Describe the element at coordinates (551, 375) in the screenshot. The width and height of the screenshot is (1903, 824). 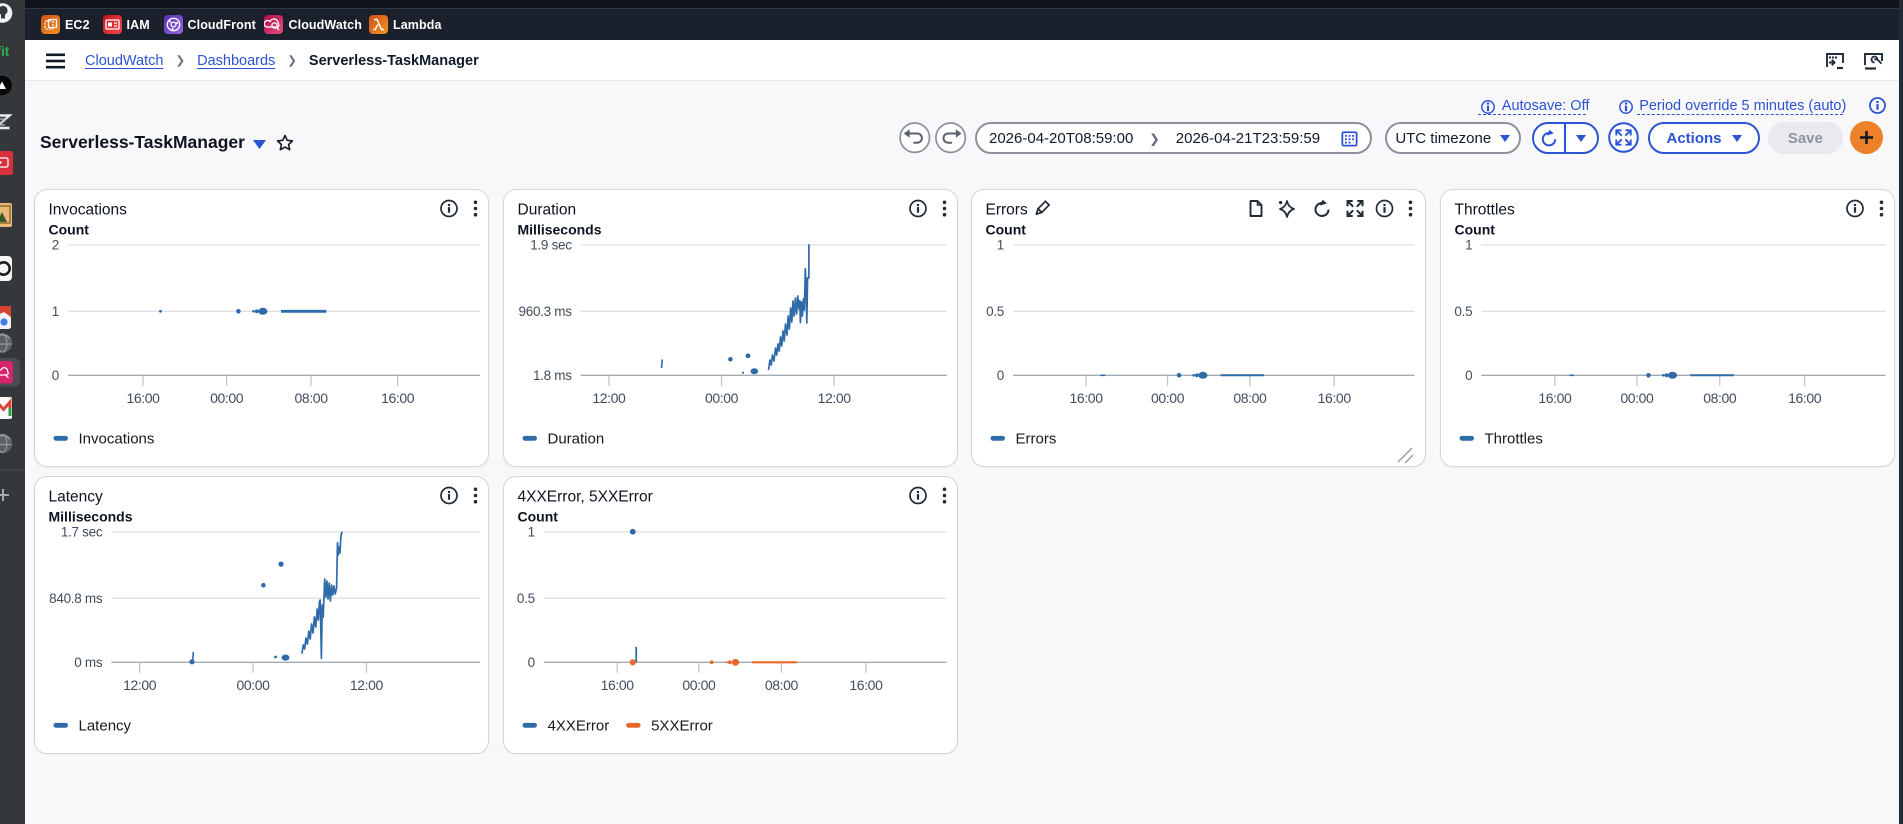
I see `svg-text: 1.8 ms` at that location.